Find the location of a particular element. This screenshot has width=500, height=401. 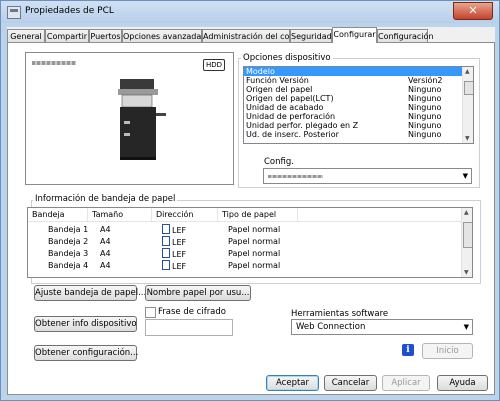

table-row: Bandeja 3 A4 LEF Papel normal is located at coordinates (250, 254).